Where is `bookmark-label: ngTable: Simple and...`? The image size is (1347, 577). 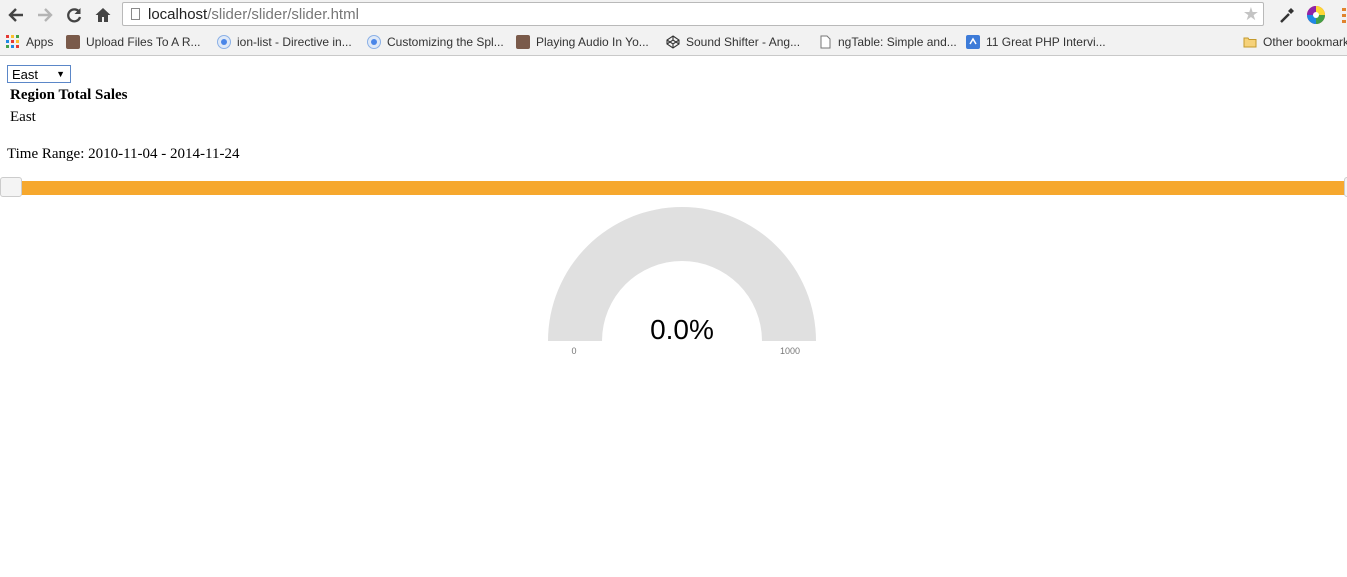
bookmark-label: ngTable: Simple and... is located at coordinates (897, 42).